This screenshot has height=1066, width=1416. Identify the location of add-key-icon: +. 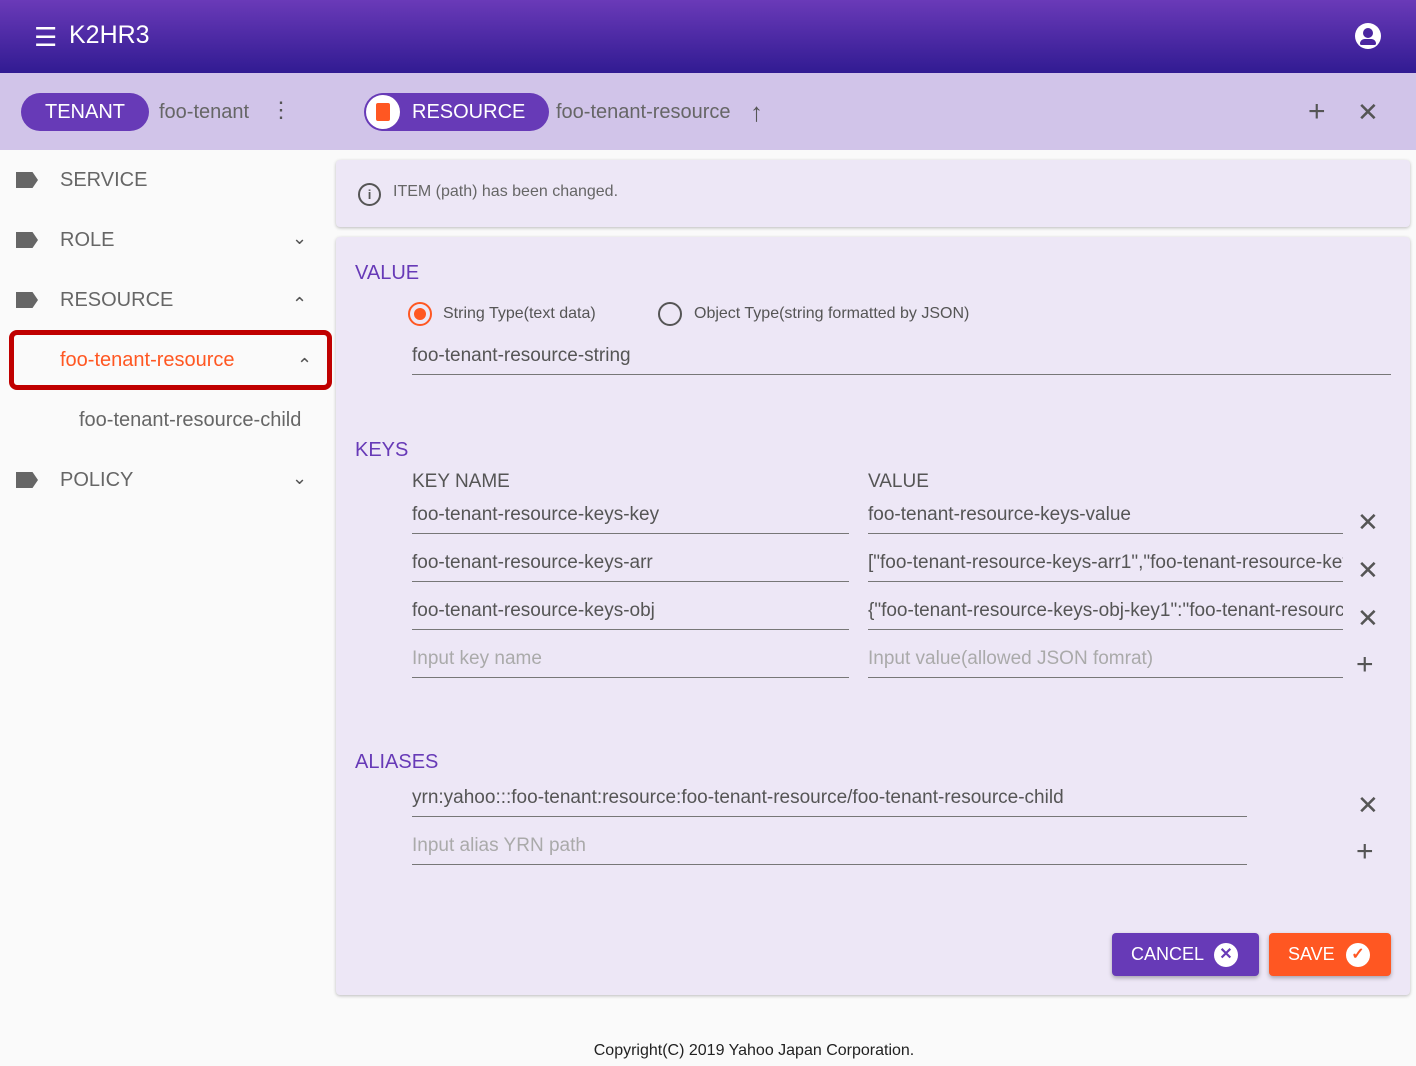
(1365, 665).